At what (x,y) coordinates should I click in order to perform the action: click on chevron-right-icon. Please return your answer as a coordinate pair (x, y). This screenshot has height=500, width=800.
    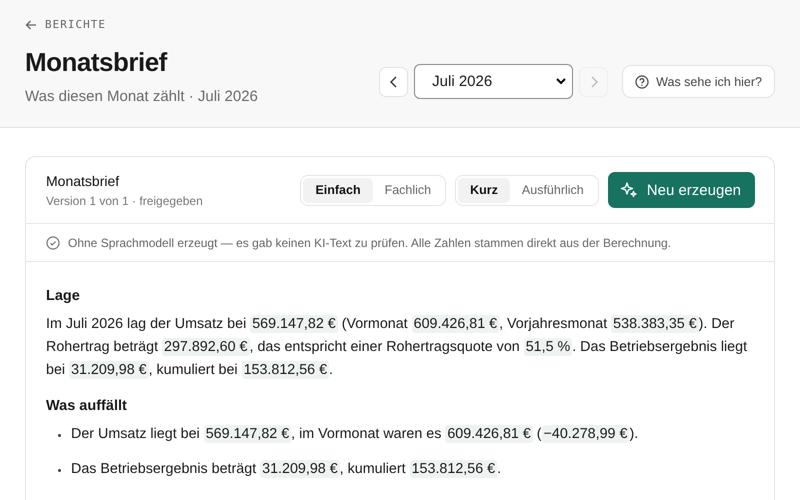
    Looking at the image, I should click on (593, 82).